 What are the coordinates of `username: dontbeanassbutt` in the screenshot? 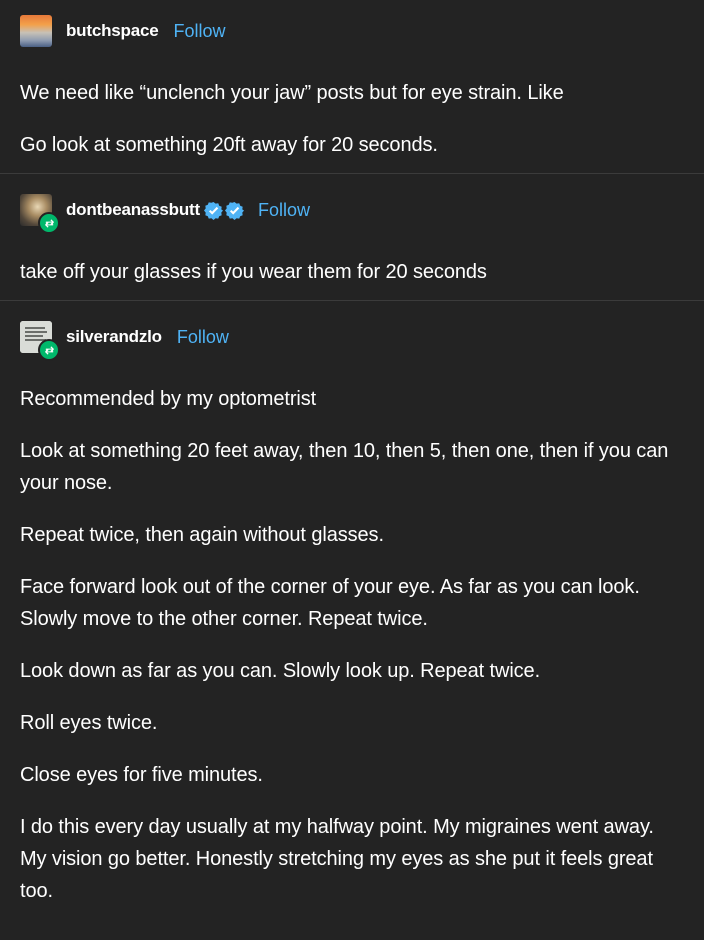 It's located at (133, 210).